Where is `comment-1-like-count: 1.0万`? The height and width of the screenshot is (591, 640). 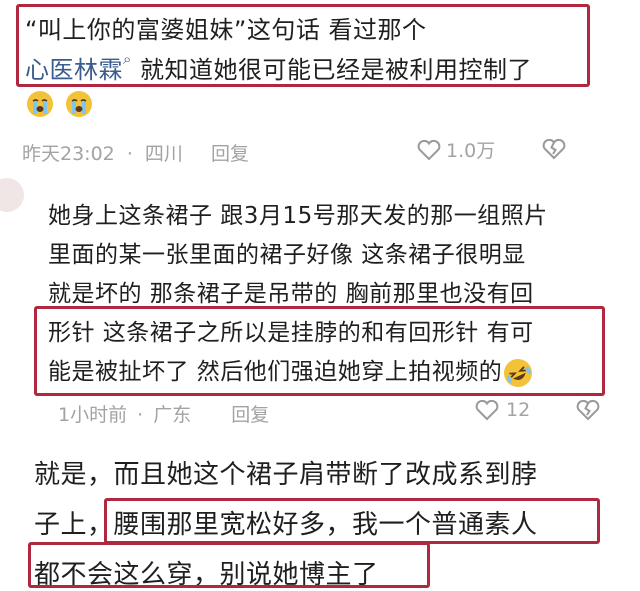 comment-1-like-count: 1.0万 is located at coordinates (471, 151).